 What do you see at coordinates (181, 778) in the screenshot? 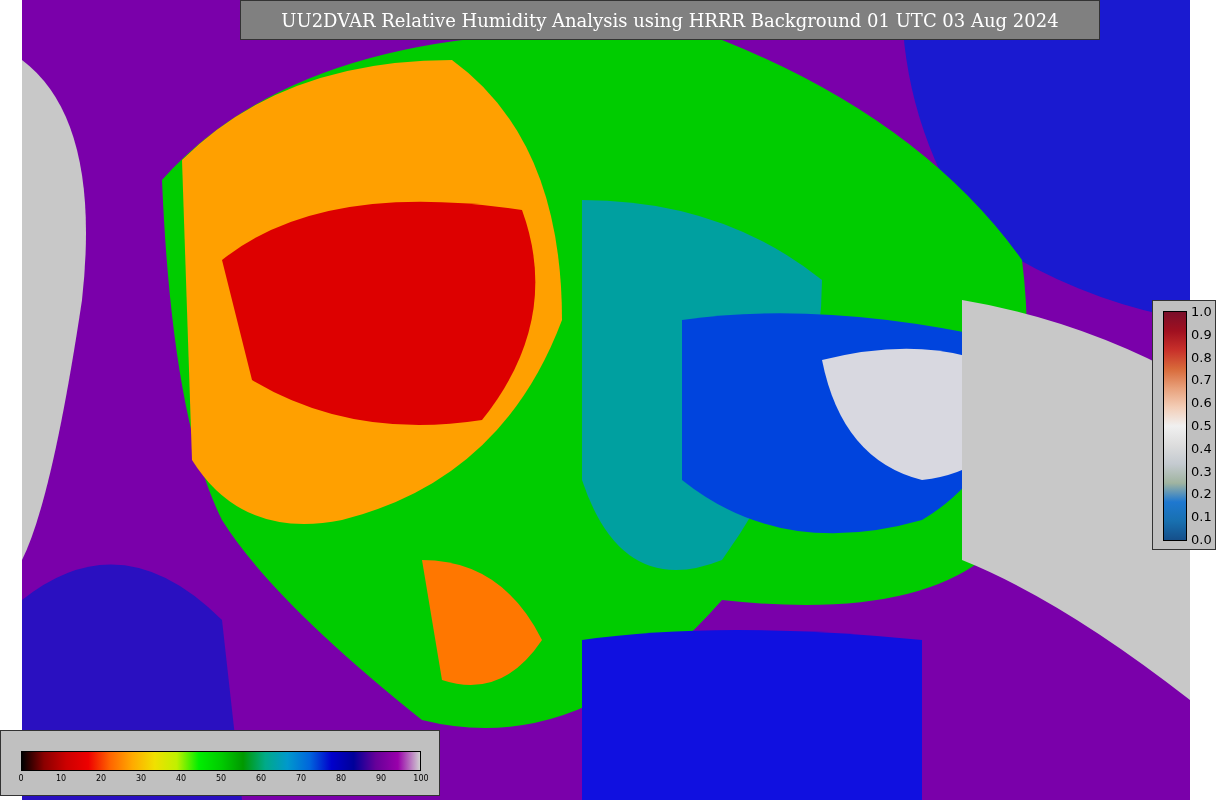
I see `scale-label: 40` at bounding box center [181, 778].